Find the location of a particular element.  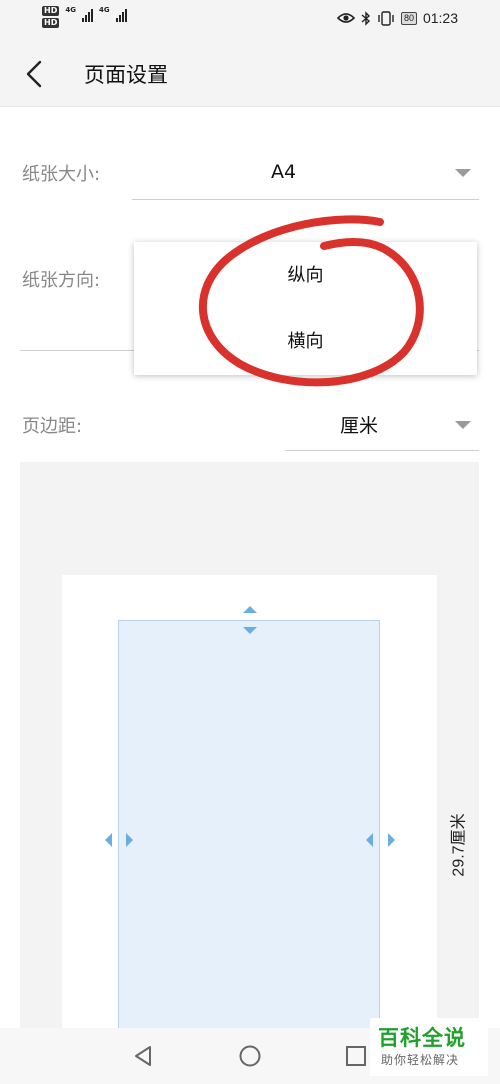

status-right: 80 01:23 is located at coordinates (397, 18).